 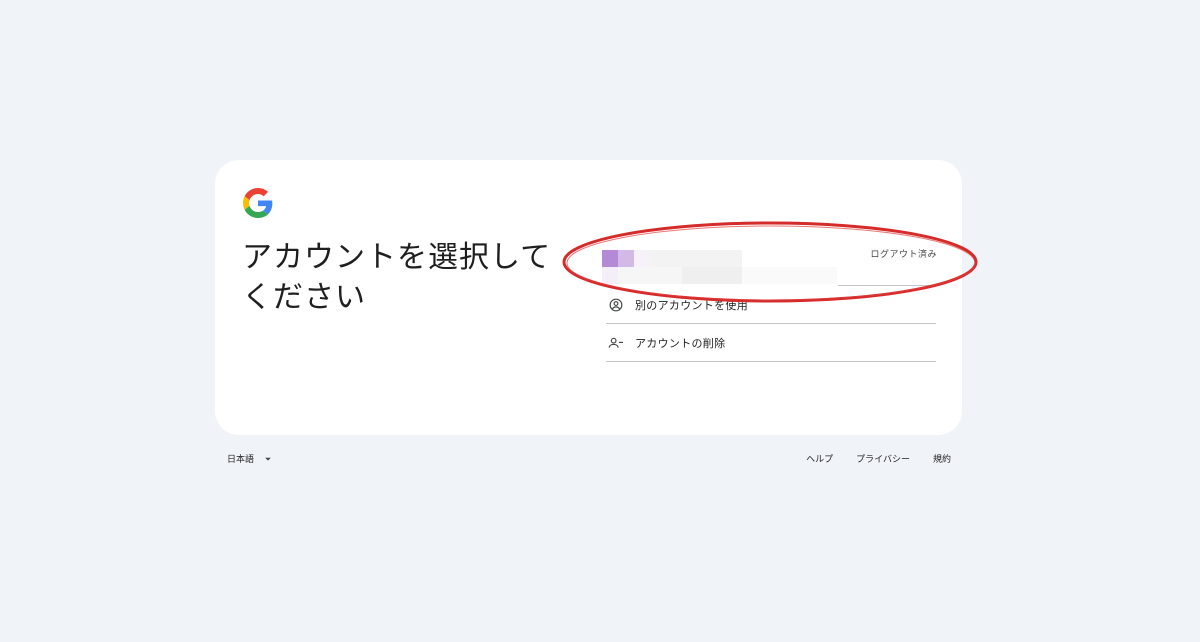 I want to click on account-status-label: ログアウト済み, so click(x=903, y=255).